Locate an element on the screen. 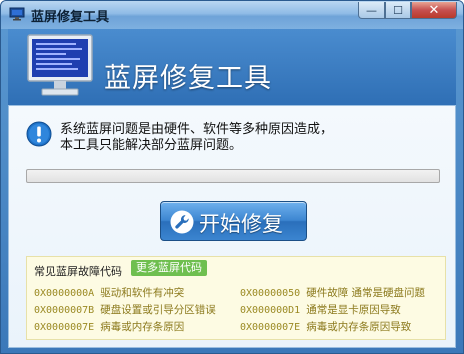  close-icon: ✕ is located at coordinates (434, 10).